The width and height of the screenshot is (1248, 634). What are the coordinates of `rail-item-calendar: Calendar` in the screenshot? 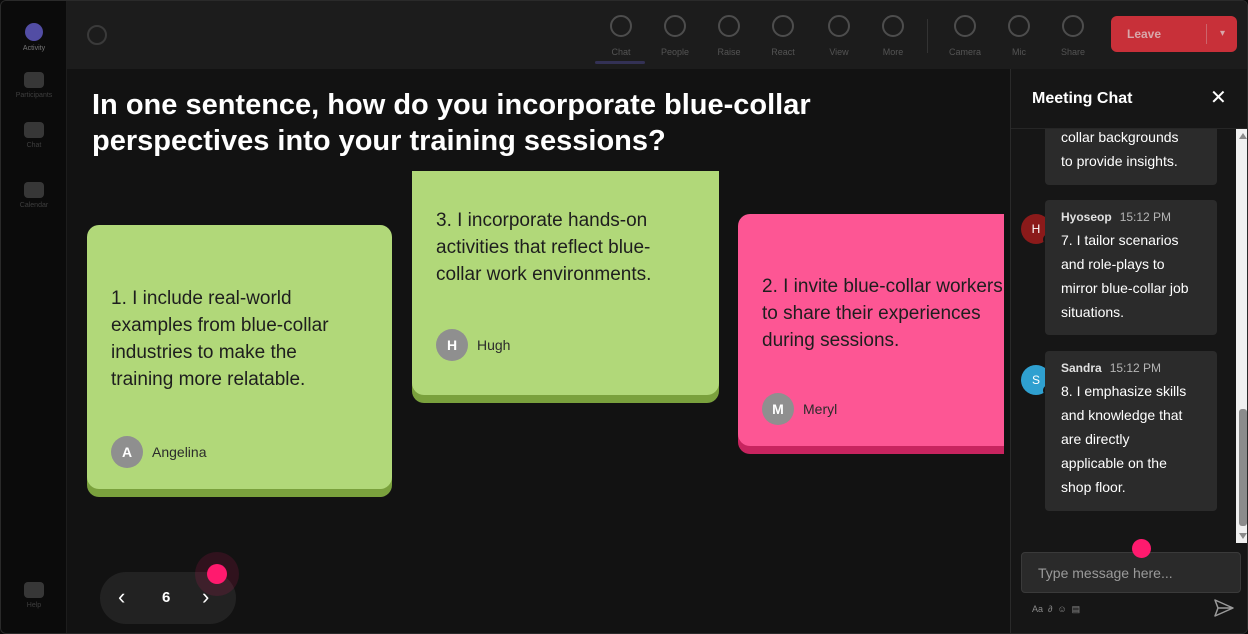 It's located at (34, 195).